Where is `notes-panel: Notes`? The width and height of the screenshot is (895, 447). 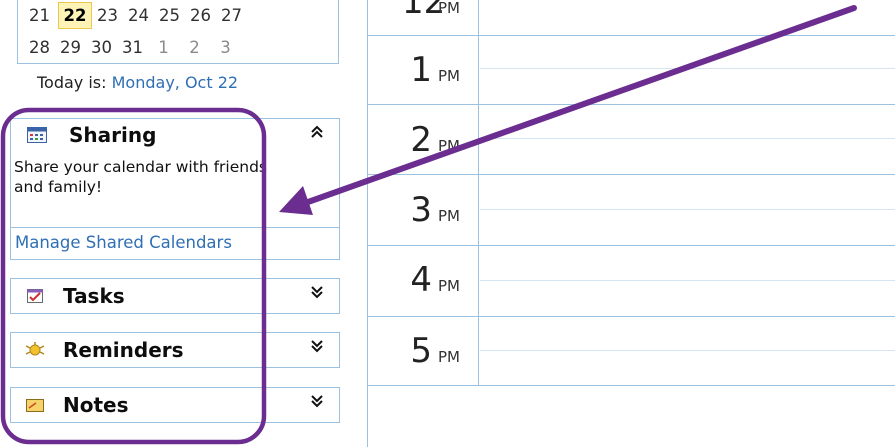
notes-panel: Notes is located at coordinates (175, 405).